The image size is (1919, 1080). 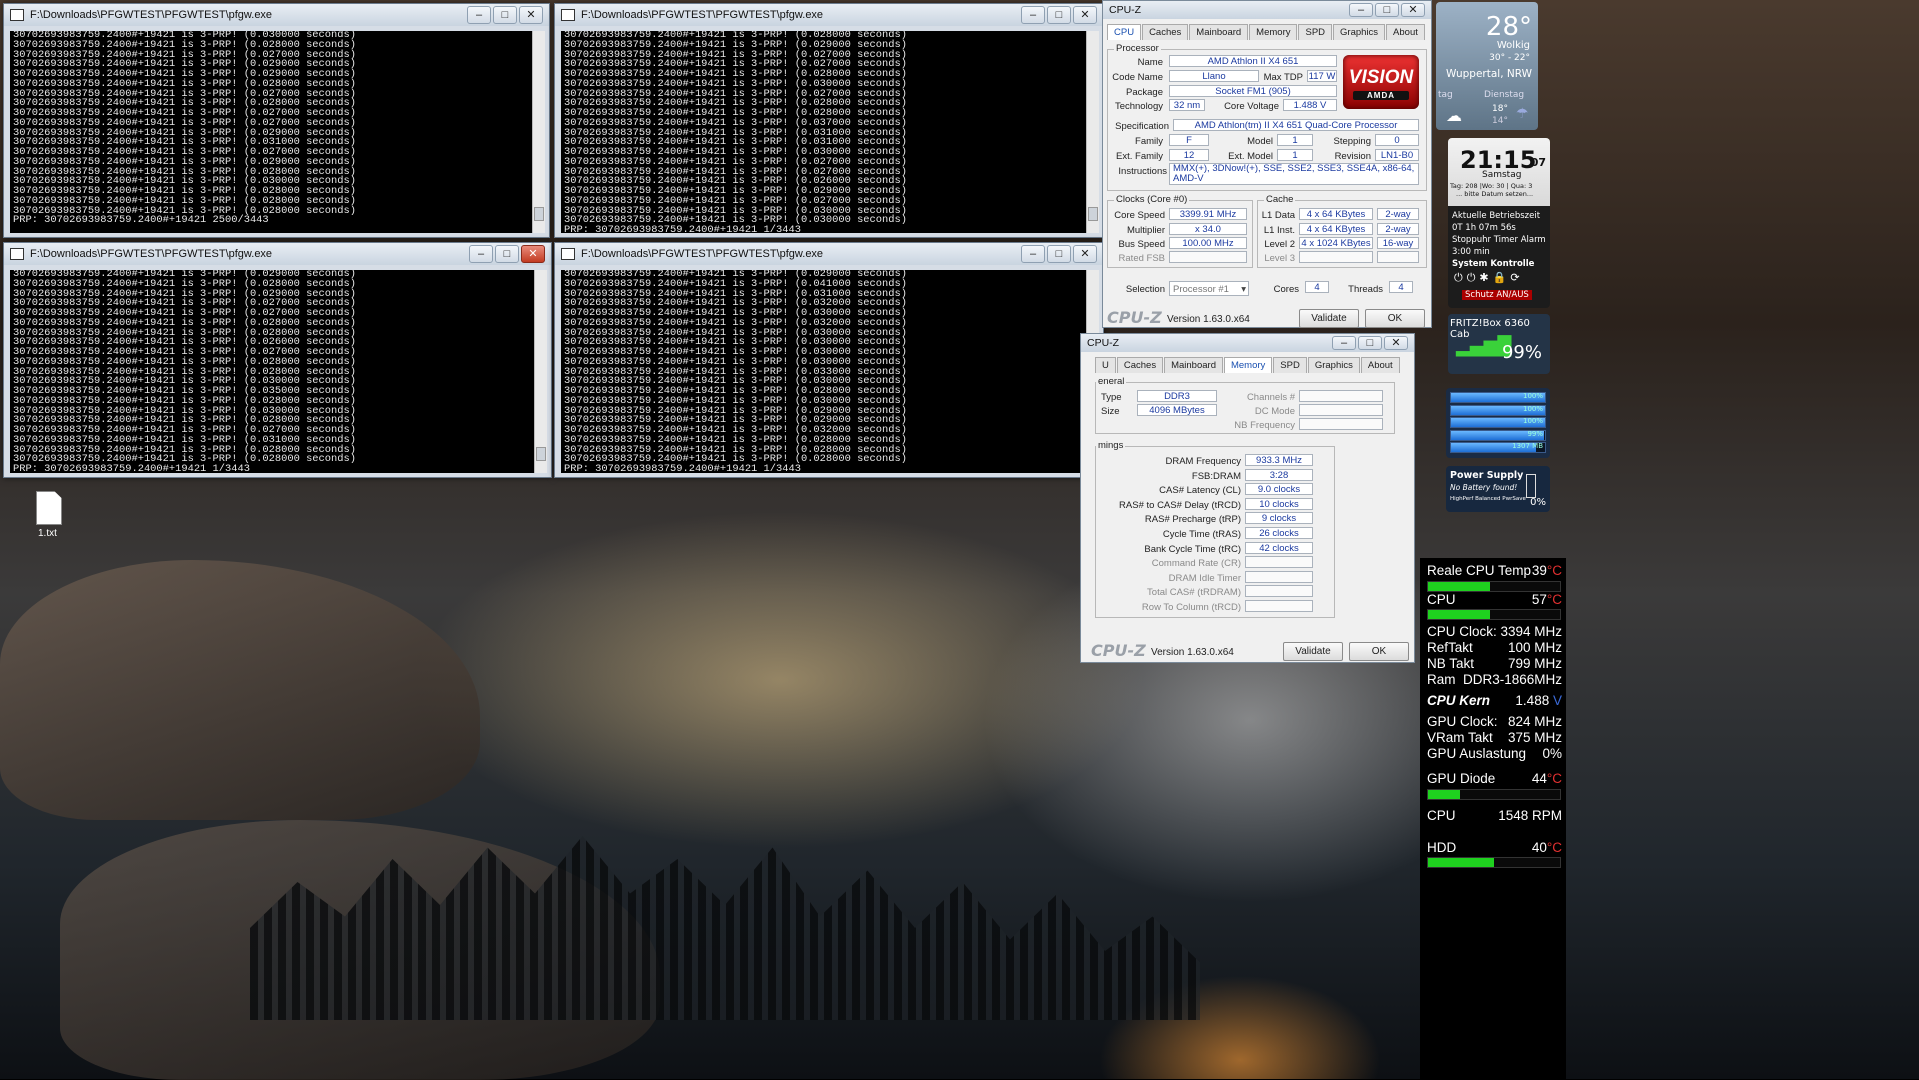 I want to click on family-label: Family, so click(x=1149, y=141).